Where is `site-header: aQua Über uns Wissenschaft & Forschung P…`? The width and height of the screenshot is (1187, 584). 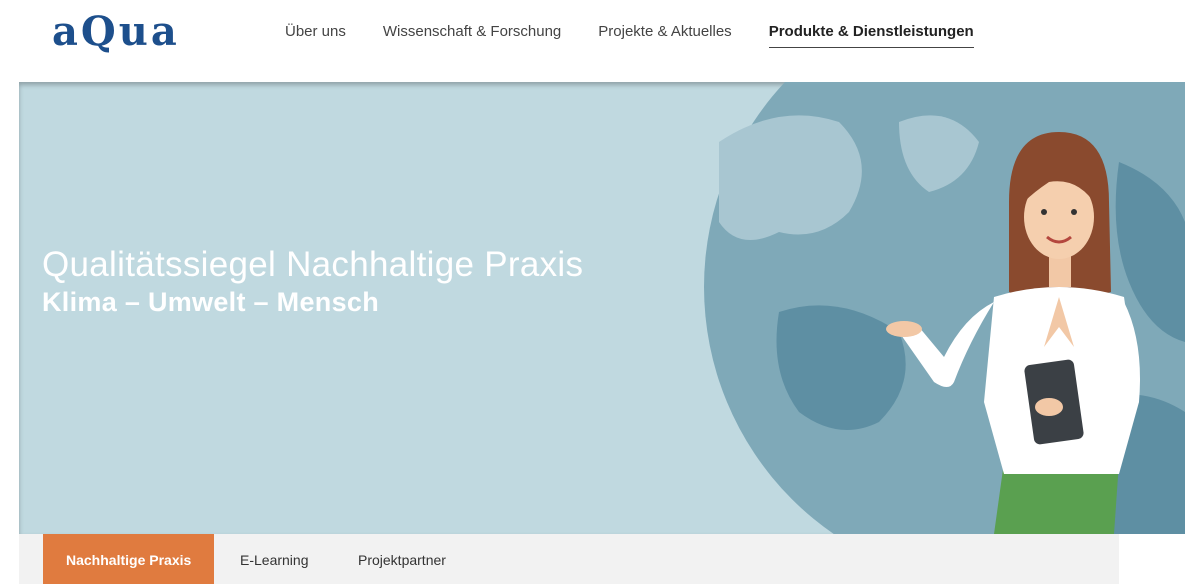
site-header: aQua Über uns Wissenschaft & Forschung P… is located at coordinates (593, 41).